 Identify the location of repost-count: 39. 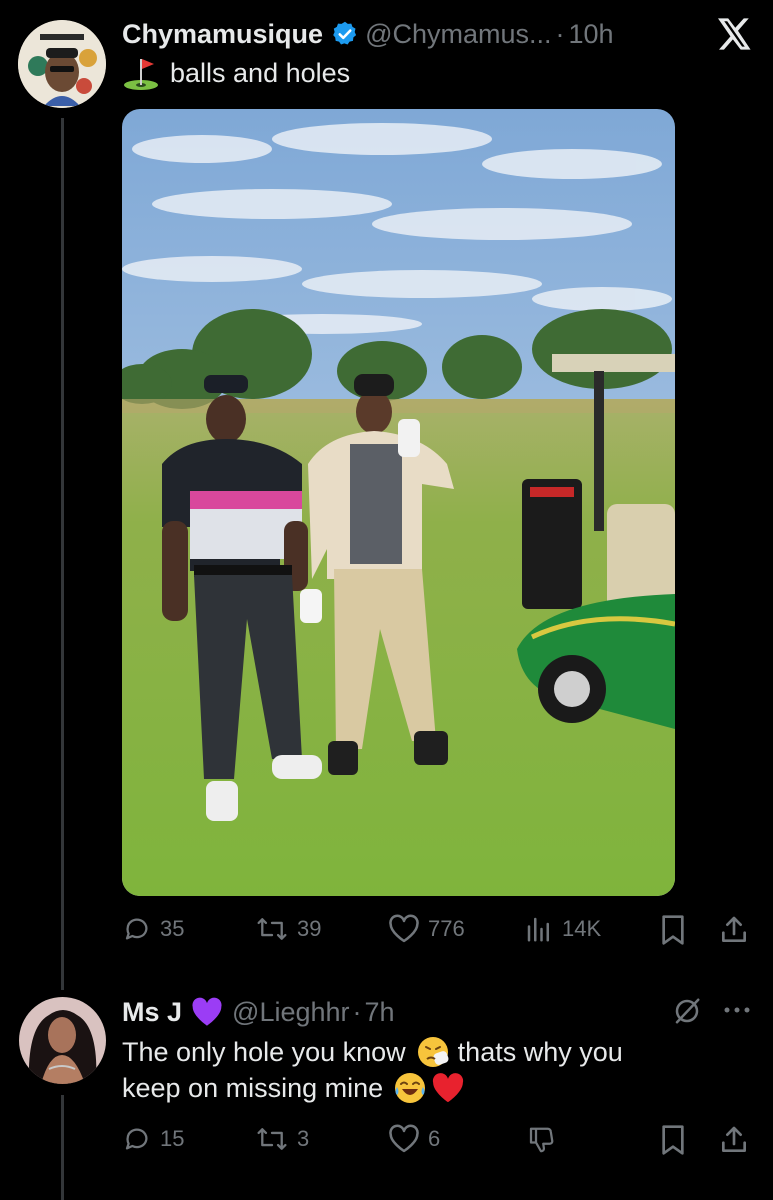
(309, 928).